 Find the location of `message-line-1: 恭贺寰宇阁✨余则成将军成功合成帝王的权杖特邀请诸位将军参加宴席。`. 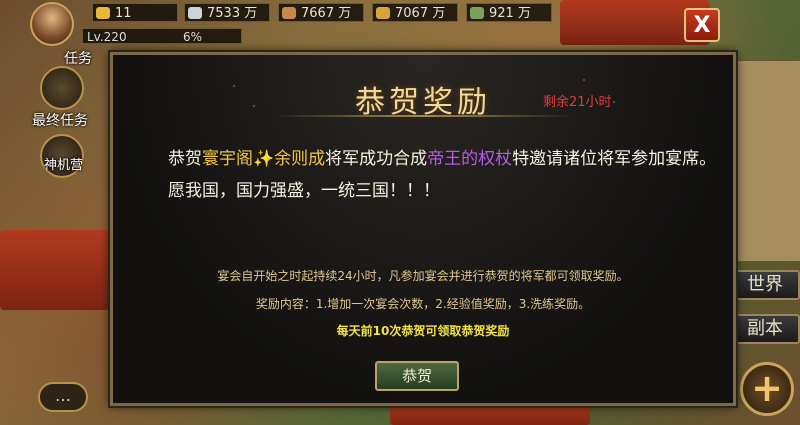

message-line-1: 恭贺寰宇阁✨余则成将军成功合成帝王的权杖特邀请诸位将军参加宴席。 is located at coordinates (448, 159).